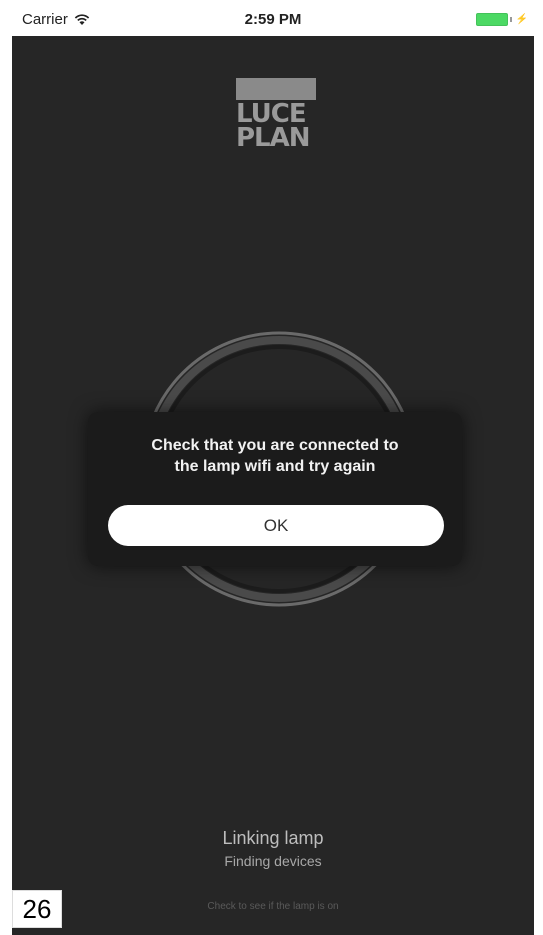 This screenshot has width=543, height=935. Describe the element at coordinates (273, 861) in the screenshot. I see `linking-subtitle: Finding devices` at that location.